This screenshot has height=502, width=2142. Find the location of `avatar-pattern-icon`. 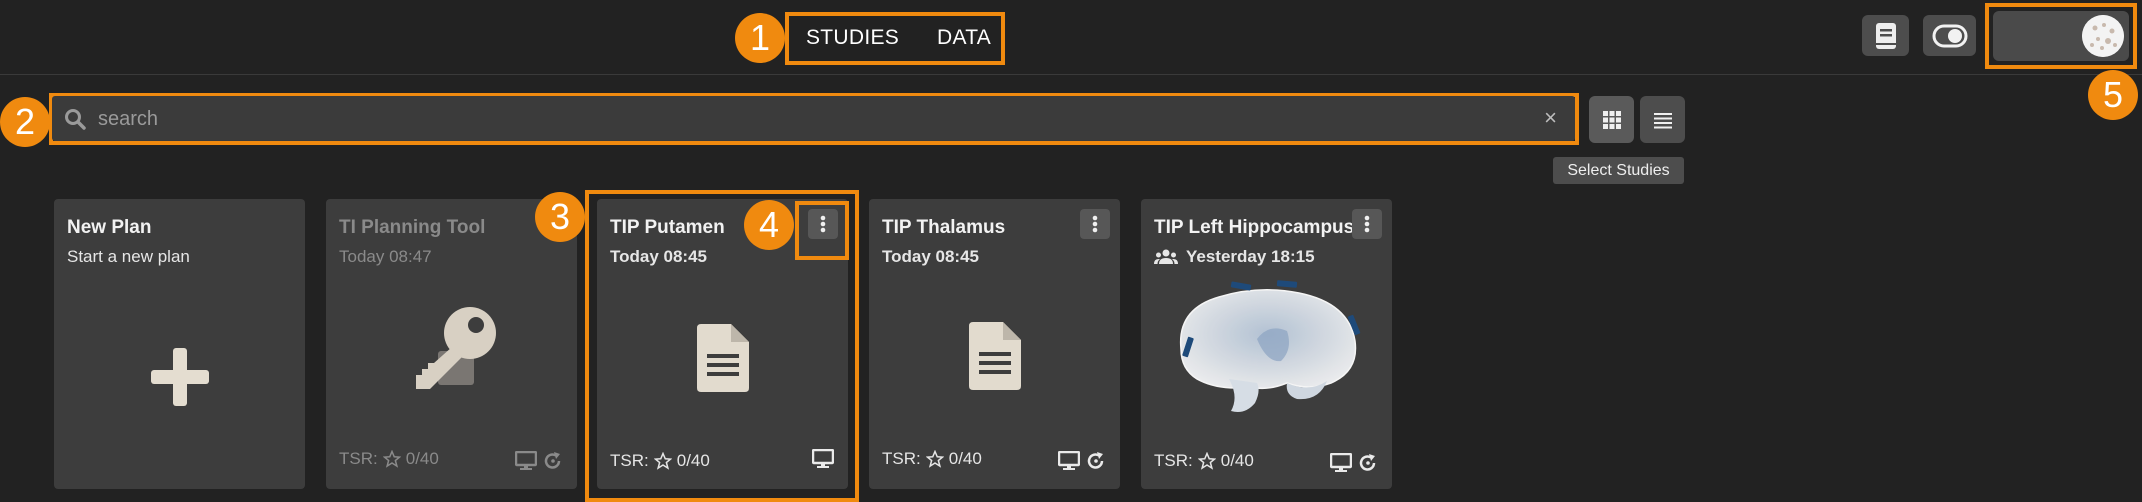

avatar-pattern-icon is located at coordinates (2103, 36).